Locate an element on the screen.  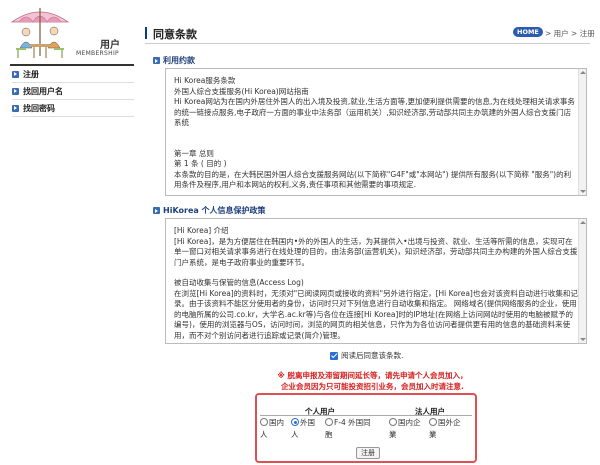
option-foreign-company: 国外企 業 is located at coordinates (445, 429).